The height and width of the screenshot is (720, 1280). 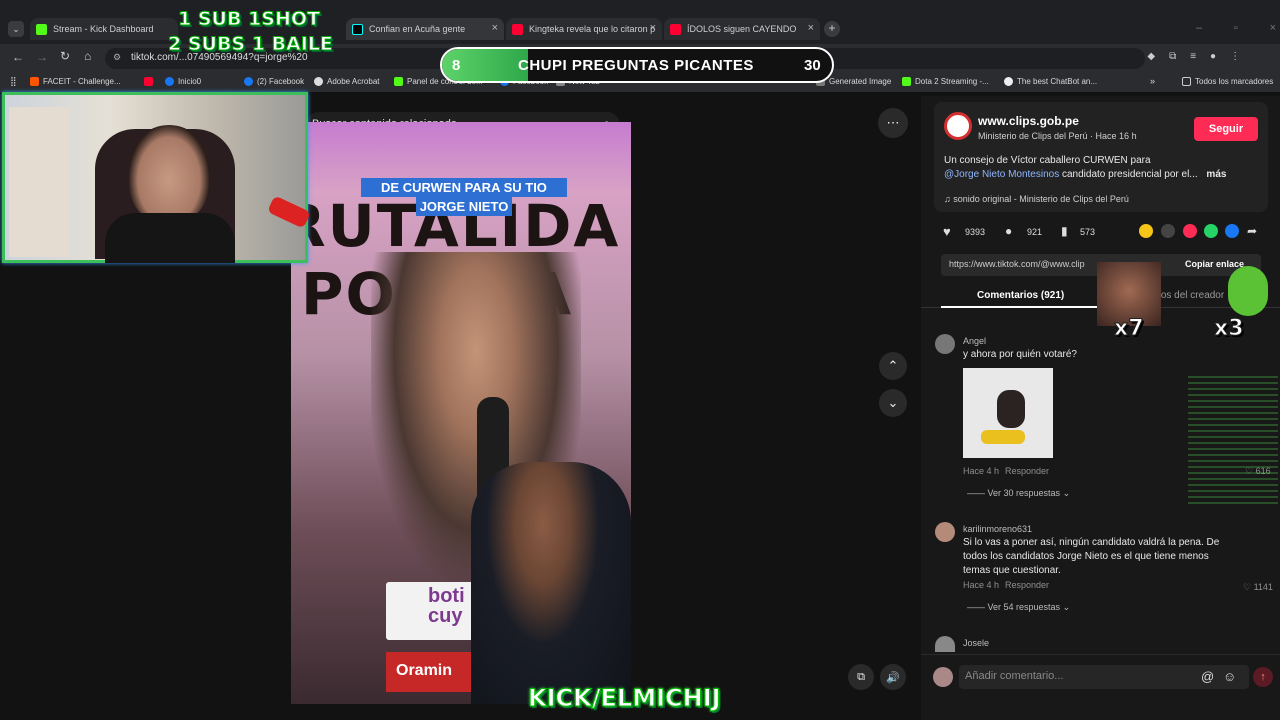 What do you see at coordinates (893, 366) in the screenshot?
I see `previous-video-button: ⌃` at bounding box center [893, 366].